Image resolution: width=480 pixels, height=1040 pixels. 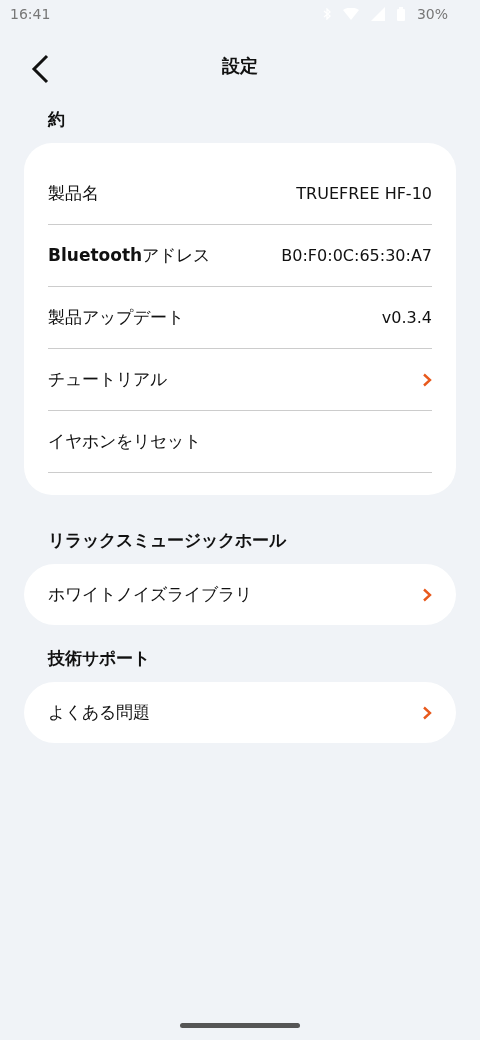 I want to click on row-value: B0:F0:0C:65:30:A7, so click(x=356, y=255).